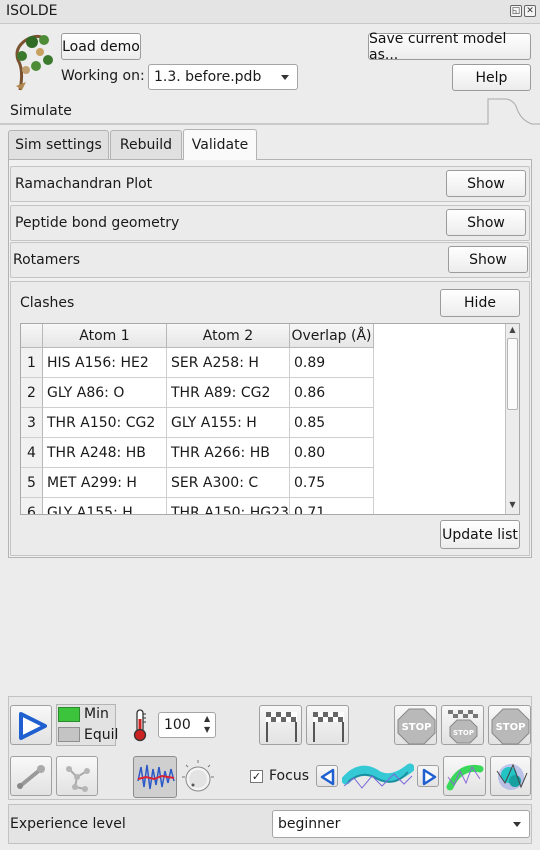 This screenshot has height=850, width=540. What do you see at coordinates (289, 776) in the screenshot?
I see `focus-label: Focus` at bounding box center [289, 776].